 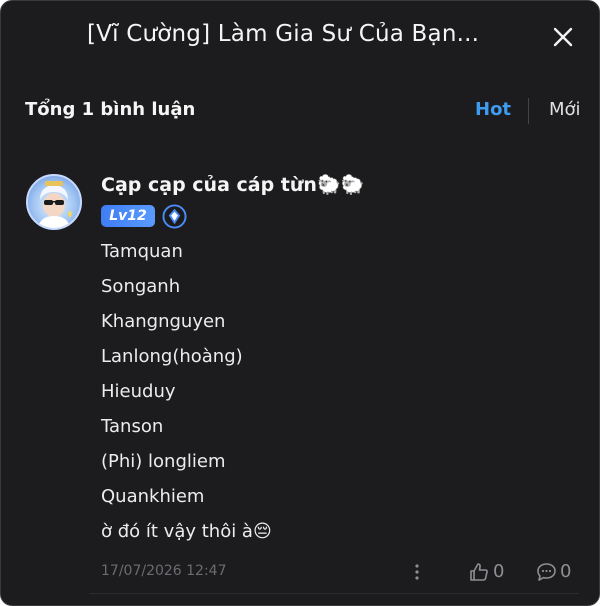 I want to click on sort-new-tab: Mới, so click(x=565, y=109).